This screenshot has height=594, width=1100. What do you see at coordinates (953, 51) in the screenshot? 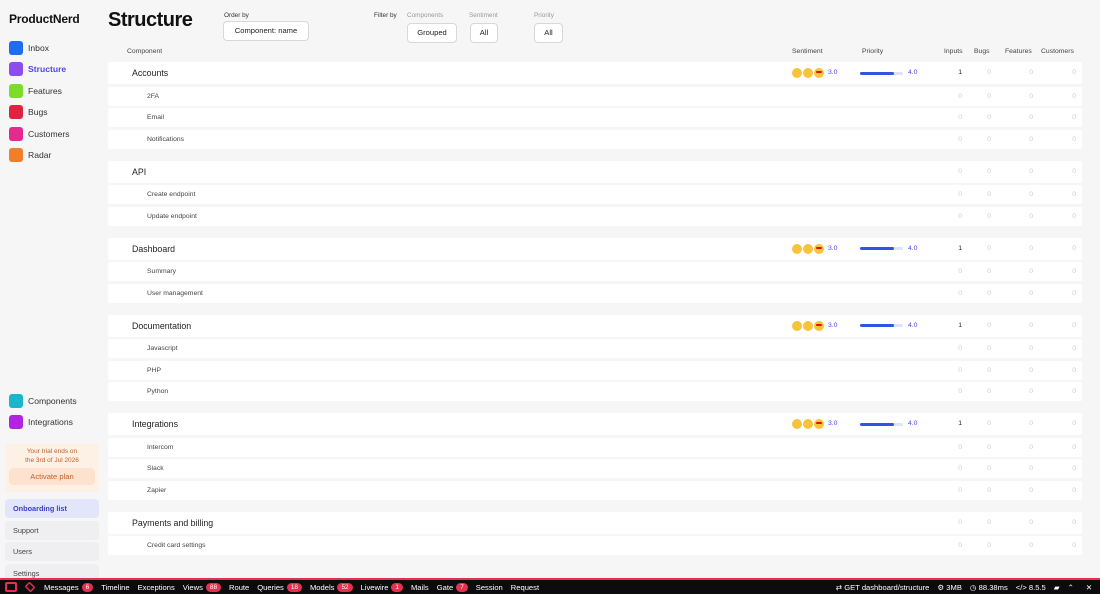
I see `column-inputs: Inputs` at bounding box center [953, 51].